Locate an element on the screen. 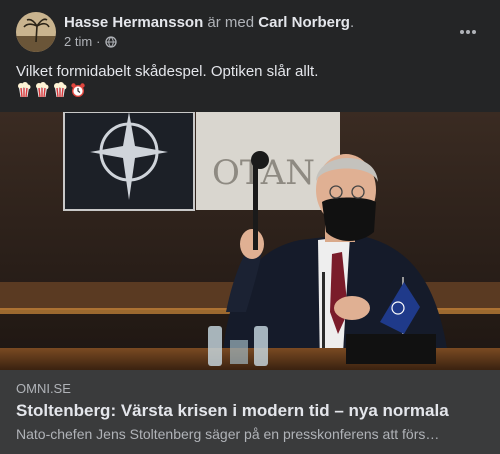 This screenshot has width=500, height=454. more-dots-icon is located at coordinates (468, 32).